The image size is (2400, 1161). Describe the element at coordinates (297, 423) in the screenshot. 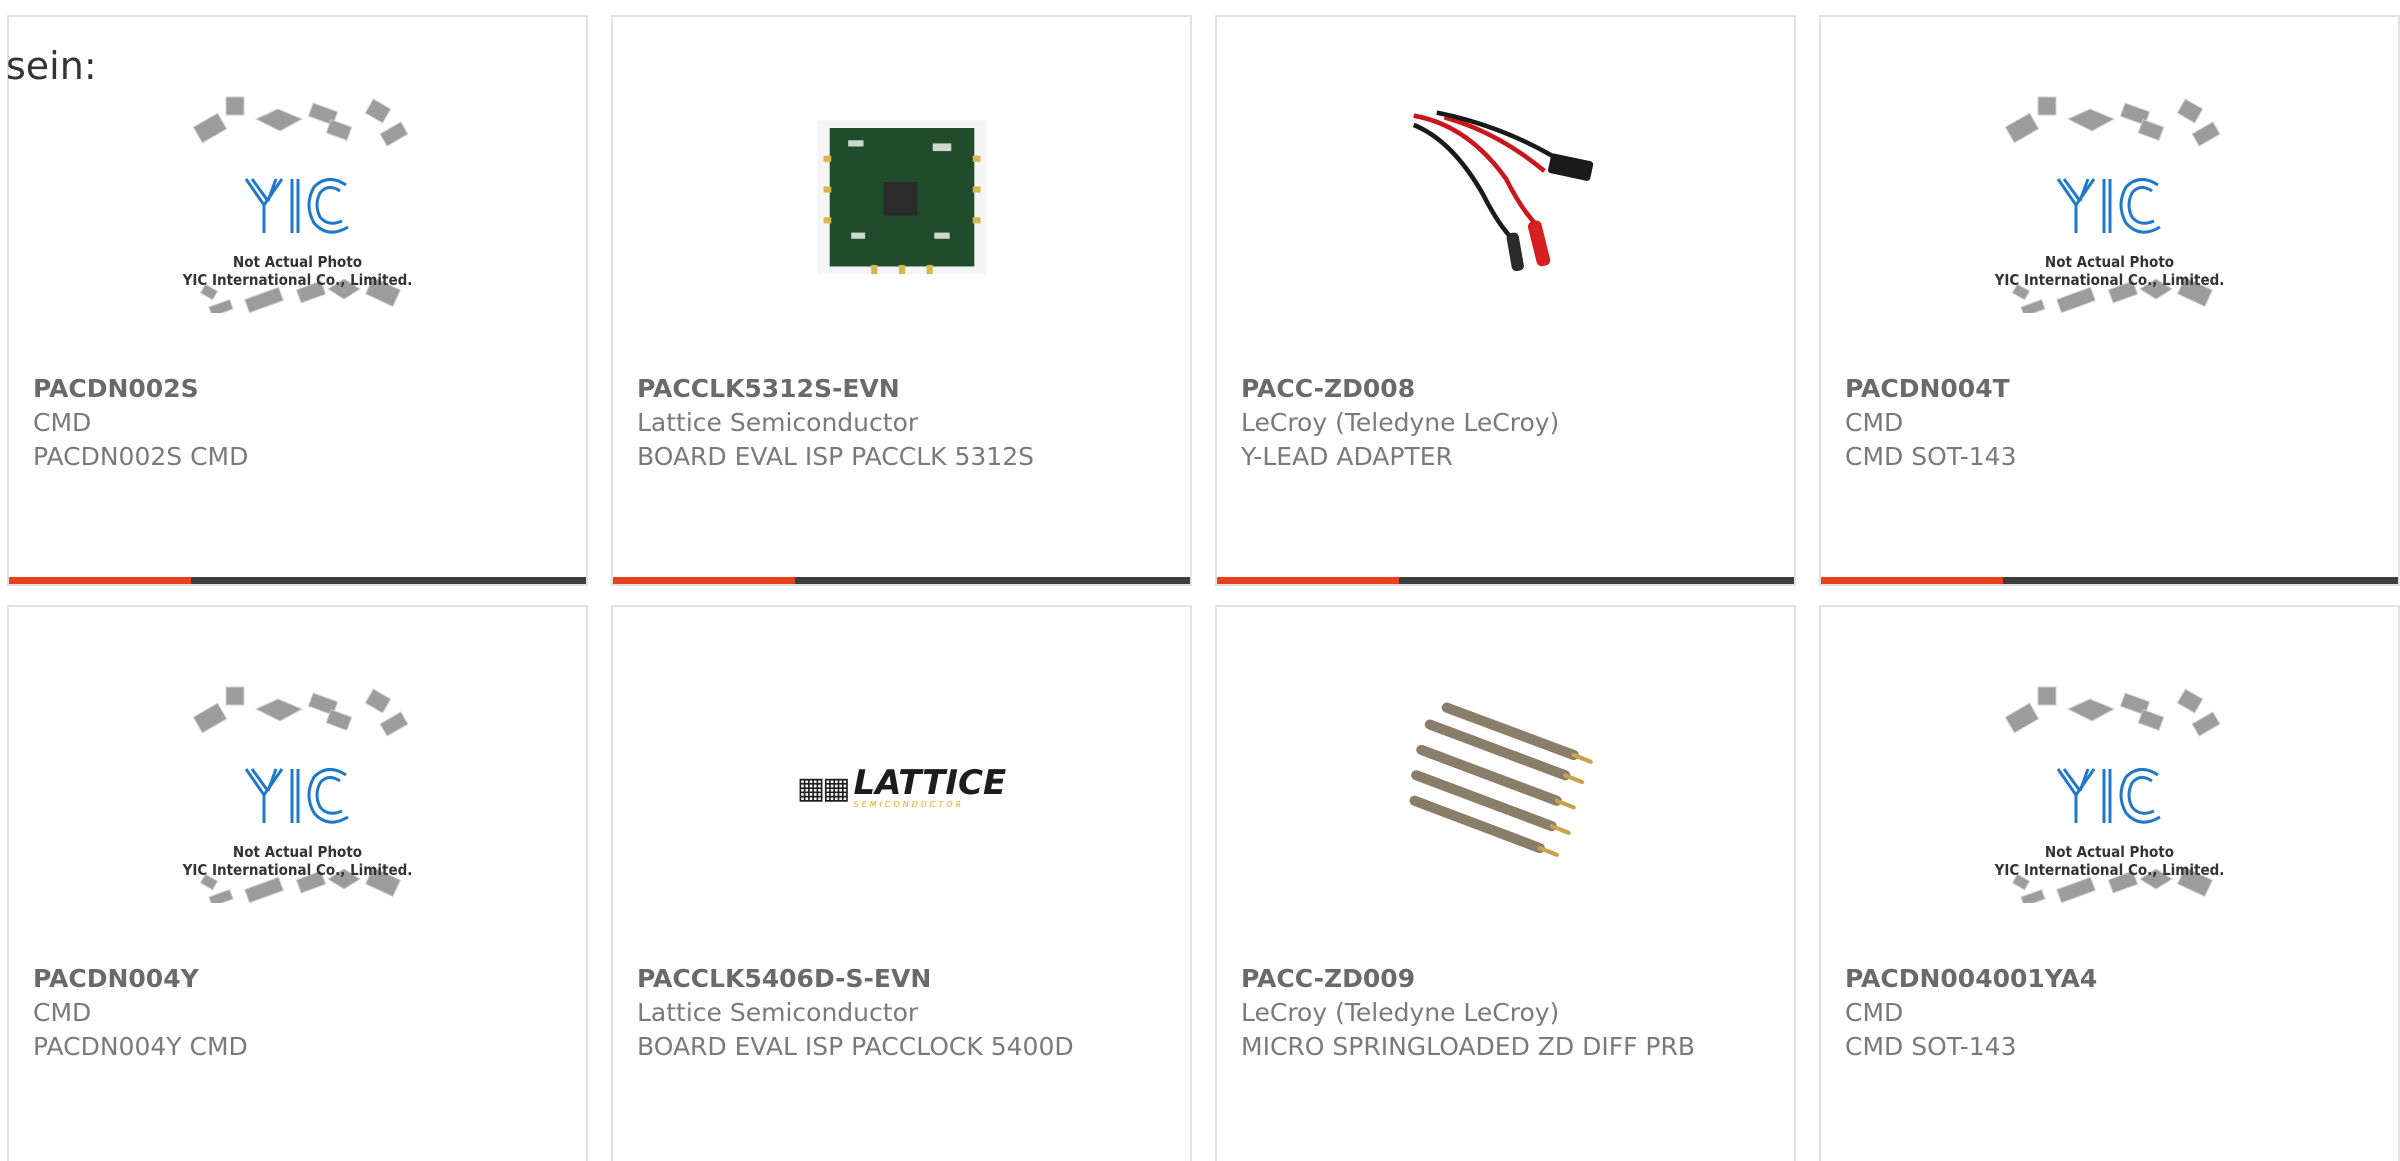

I see `product-info: PACDN002S CMD PACDN002S CMD` at that location.